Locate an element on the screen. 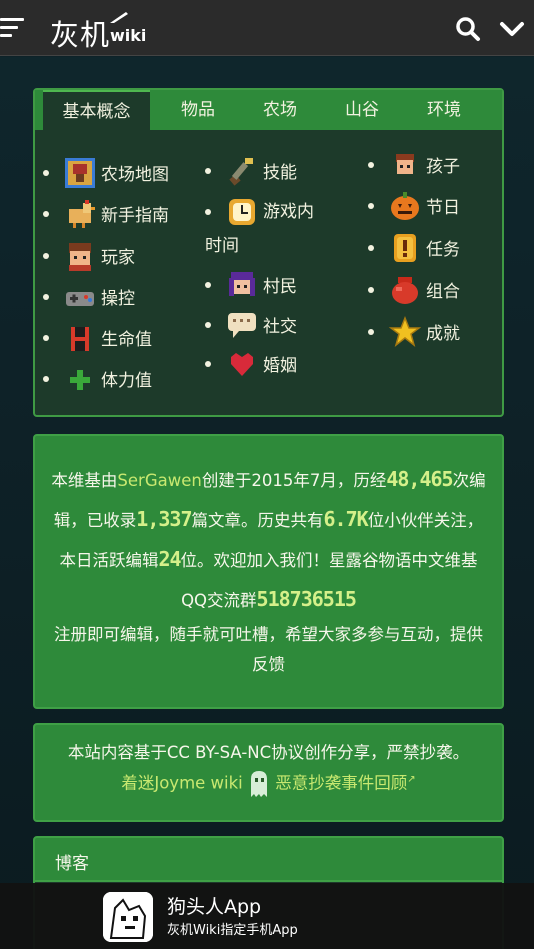 The image size is (534, 949). heart-icon is located at coordinates (242, 364).